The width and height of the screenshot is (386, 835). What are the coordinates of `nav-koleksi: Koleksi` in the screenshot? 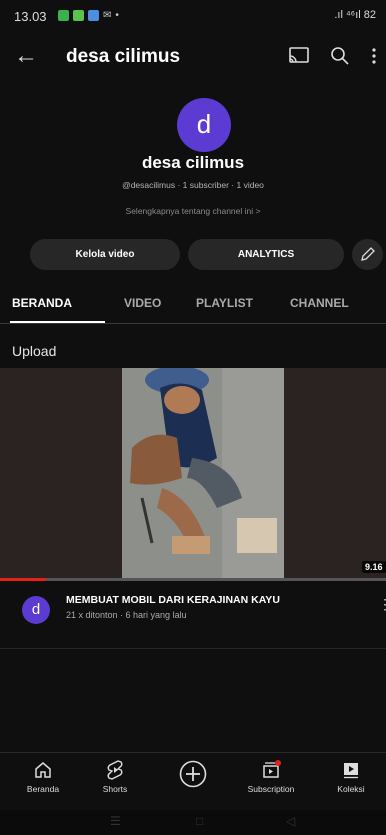 It's located at (351, 776).